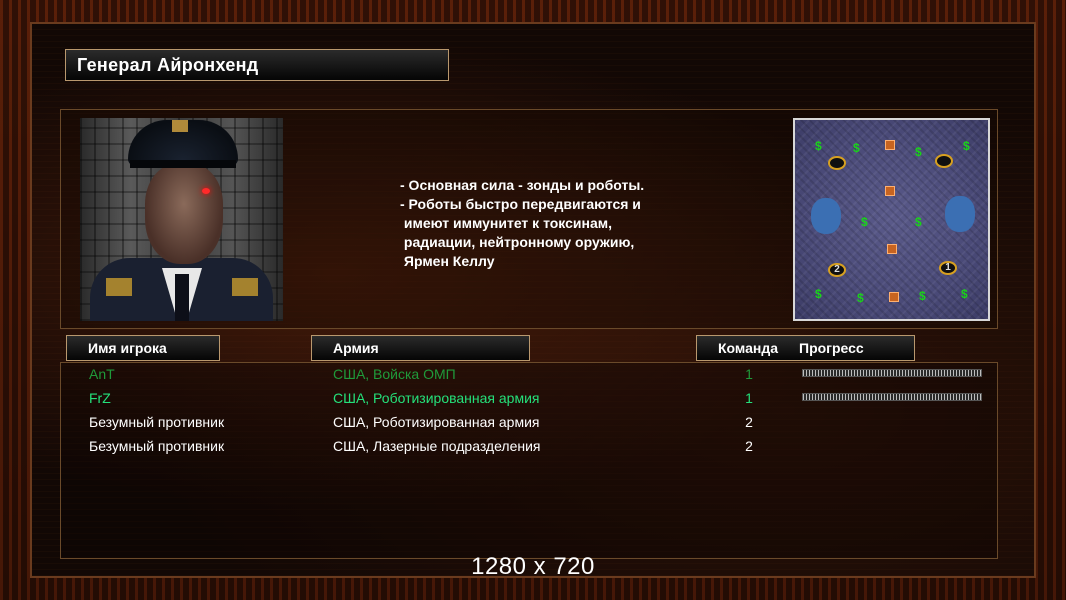  Describe the element at coordinates (831, 348) in the screenshot. I see `column-header-progress: Прогресс` at that location.